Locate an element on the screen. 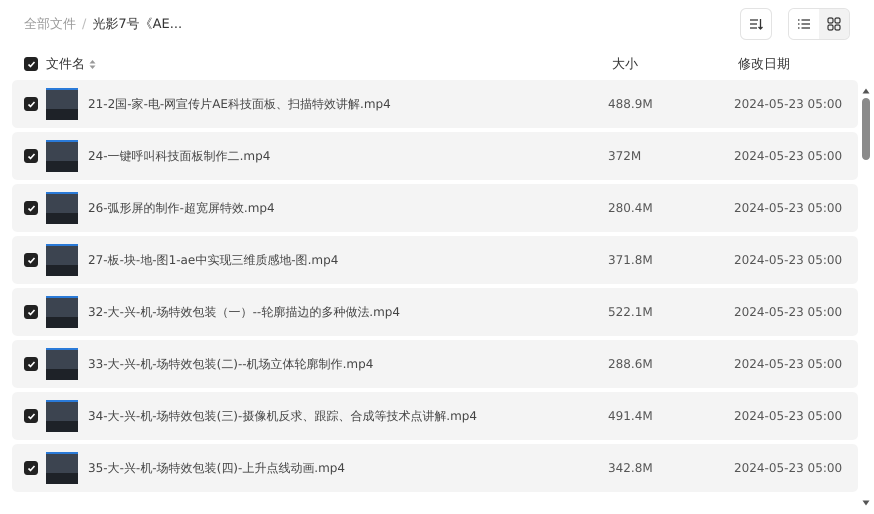  file-size: 342.8M is located at coordinates (631, 468).